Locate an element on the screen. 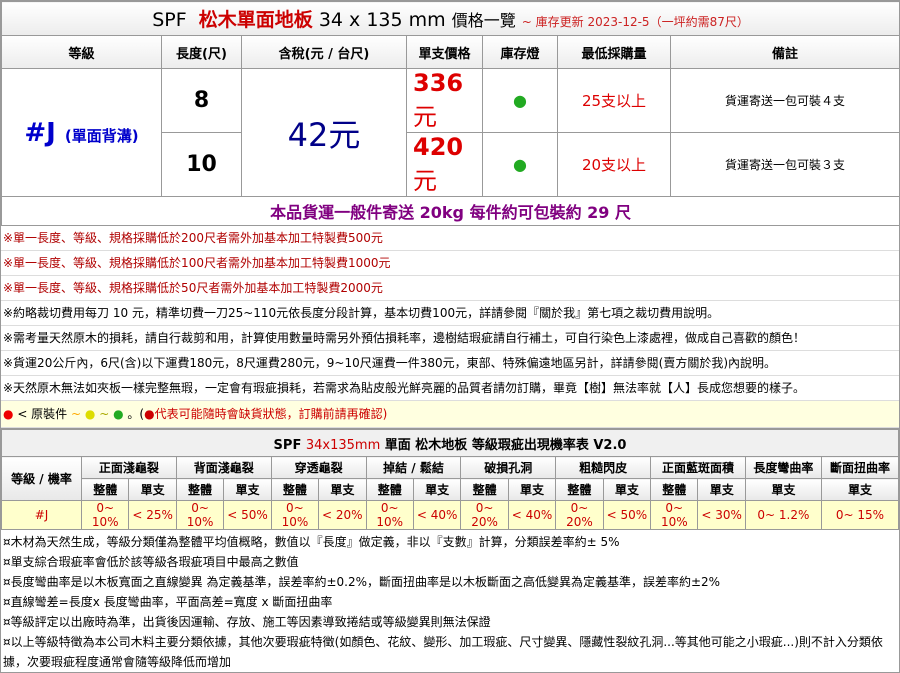 This screenshot has width=900, height=673. unit-price-10: 420 元 is located at coordinates (444, 164).